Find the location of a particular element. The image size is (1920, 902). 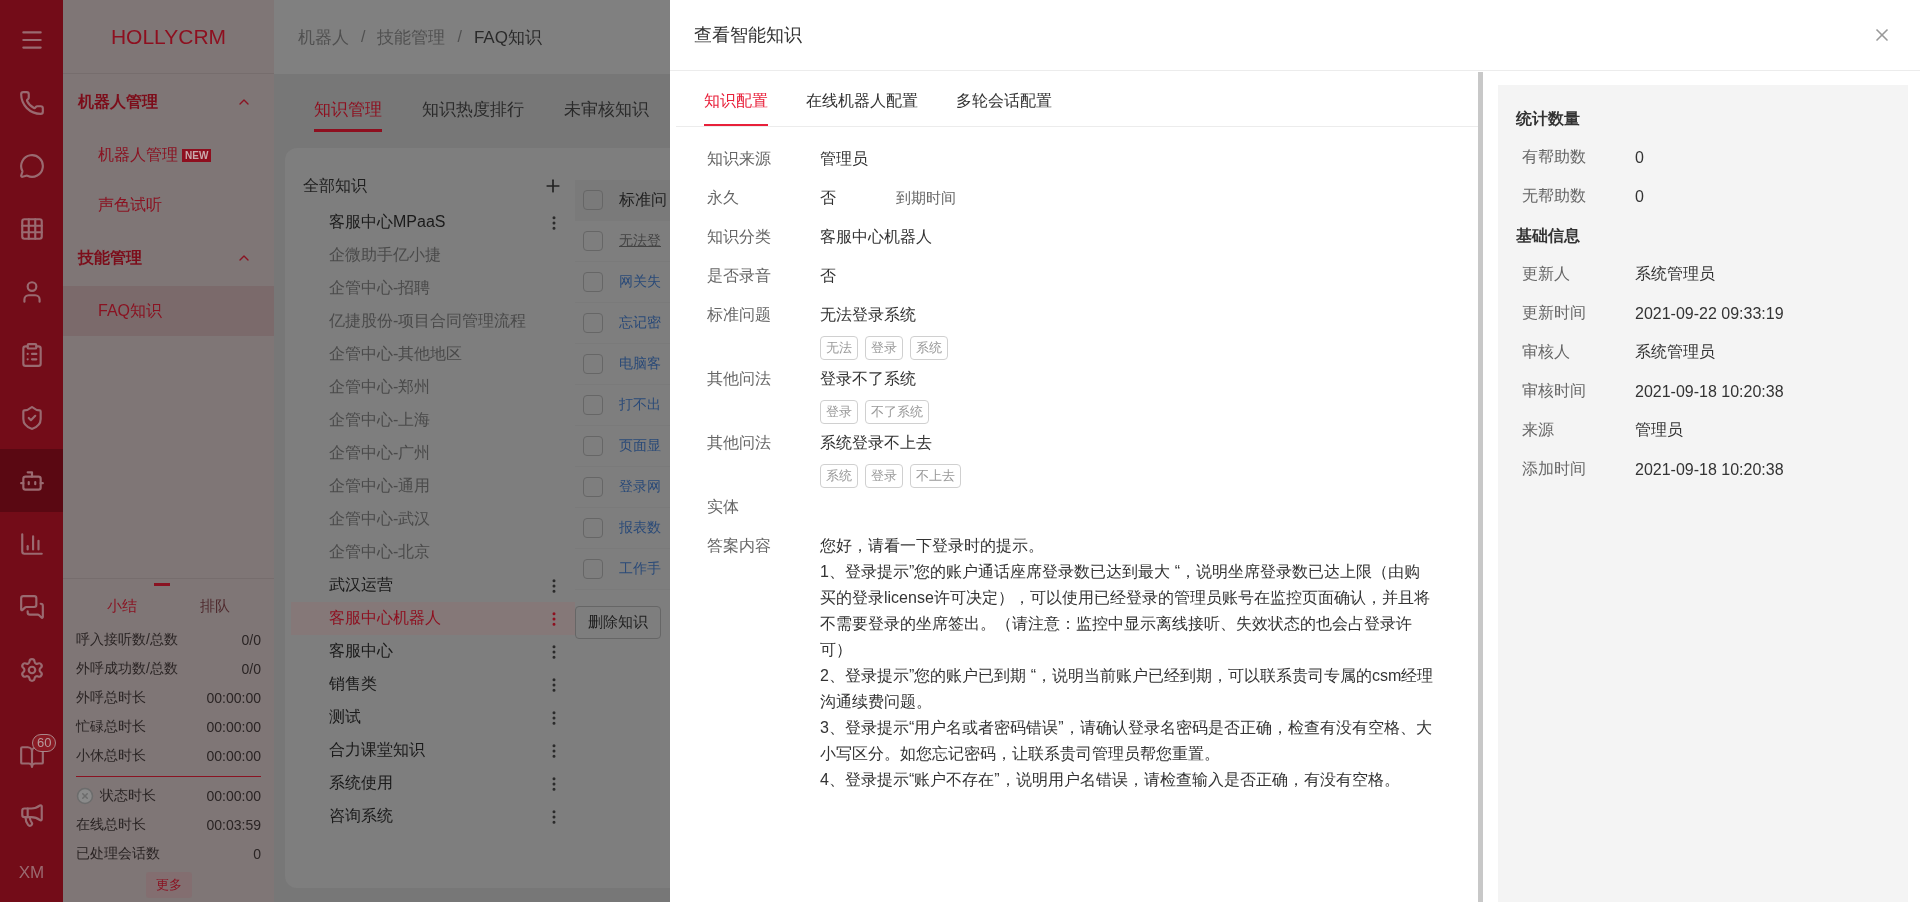

drawer-title: 查看智能知识 is located at coordinates (748, 35).